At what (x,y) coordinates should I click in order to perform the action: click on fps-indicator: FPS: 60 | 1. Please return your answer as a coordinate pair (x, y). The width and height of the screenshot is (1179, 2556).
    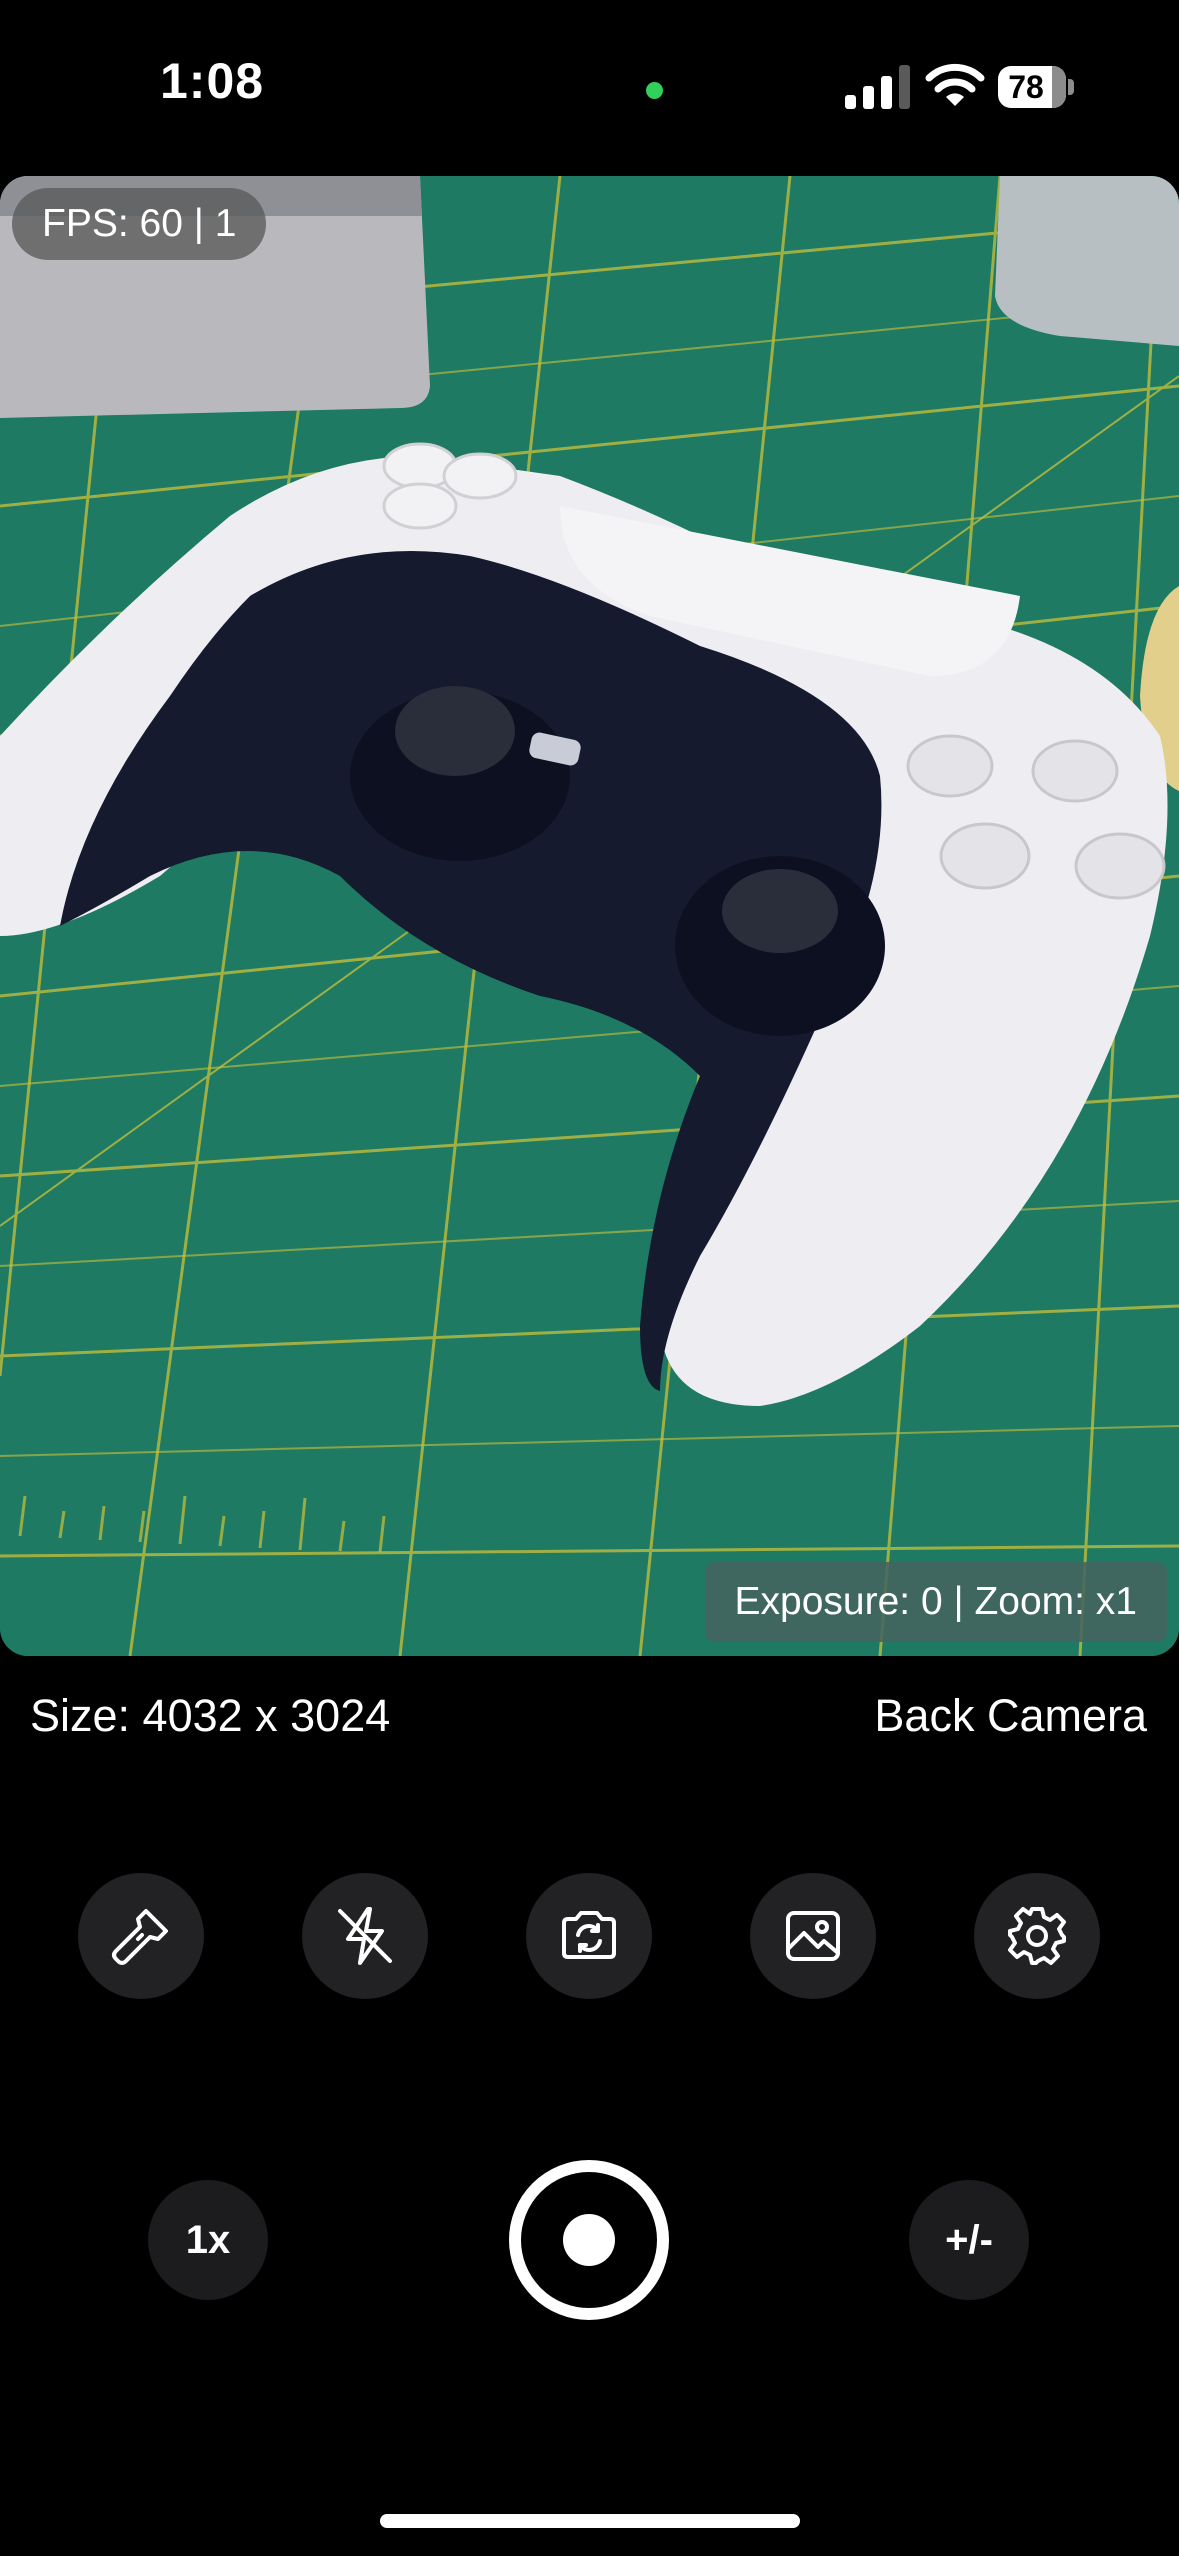
    Looking at the image, I should click on (139, 224).